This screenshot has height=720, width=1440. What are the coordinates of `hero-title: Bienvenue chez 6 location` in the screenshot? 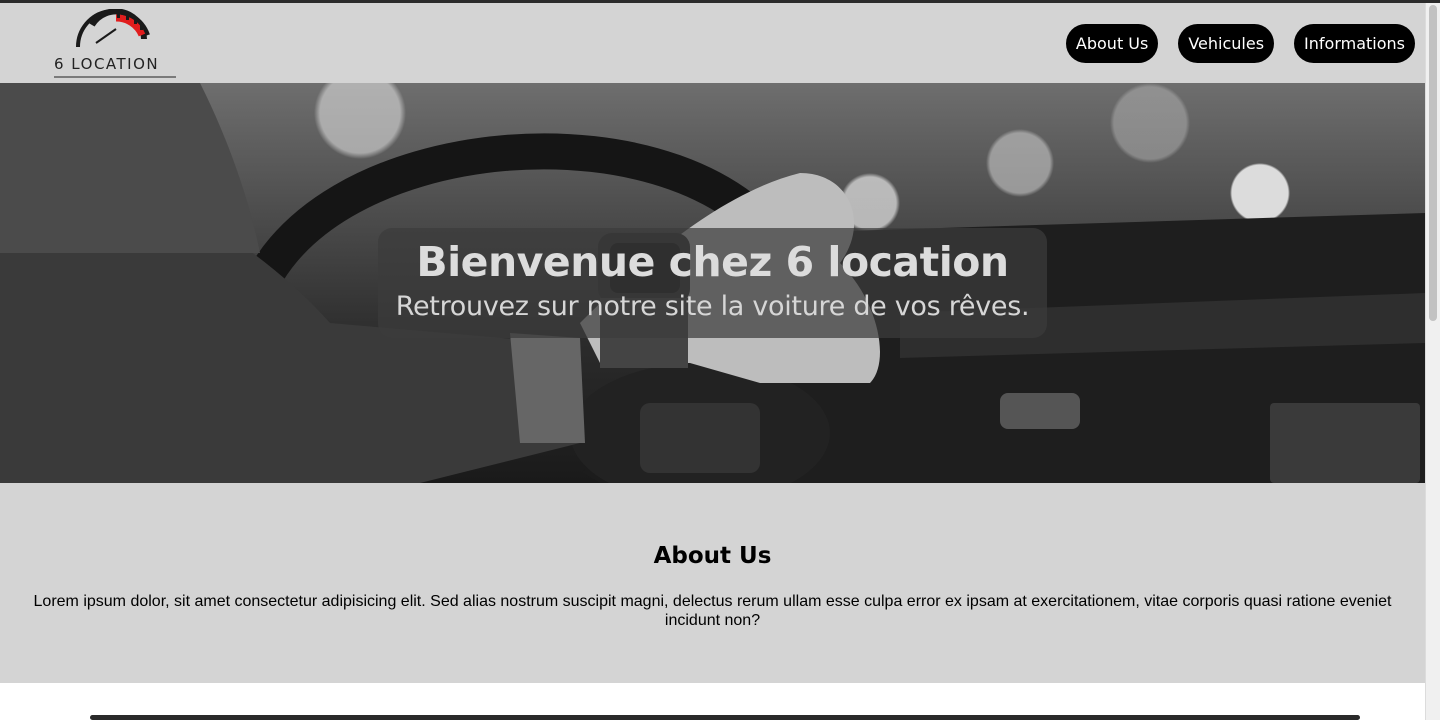 It's located at (712, 262).